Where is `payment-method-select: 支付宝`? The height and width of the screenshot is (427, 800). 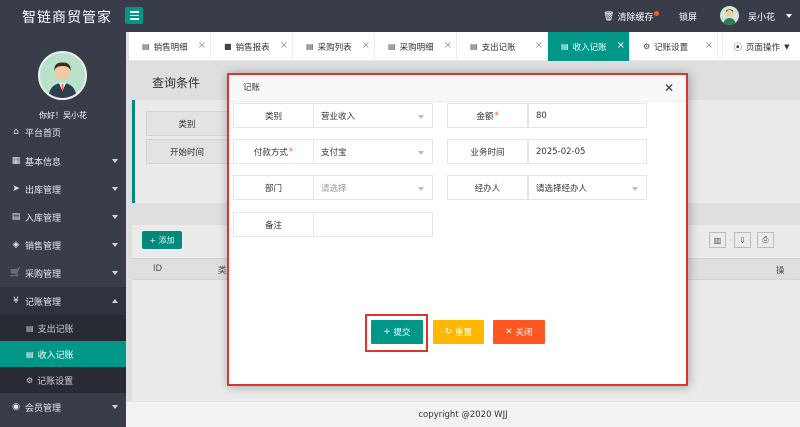 payment-method-select: 支付宝 is located at coordinates (373, 151).